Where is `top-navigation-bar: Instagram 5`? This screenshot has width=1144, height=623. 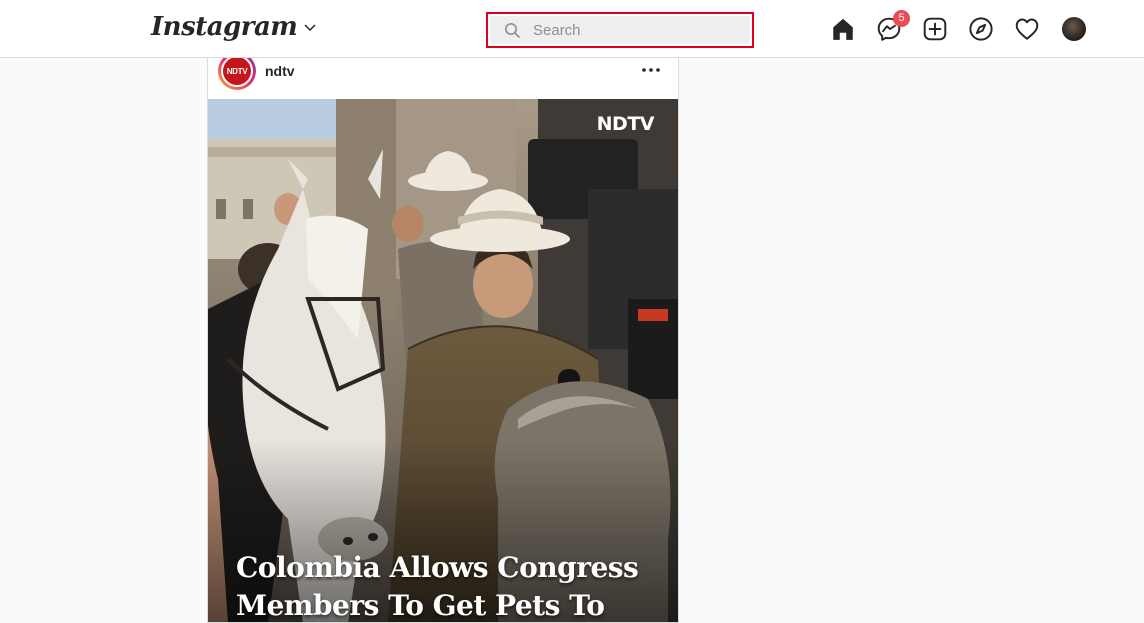
top-navigation-bar: Instagram 5 is located at coordinates (572, 29).